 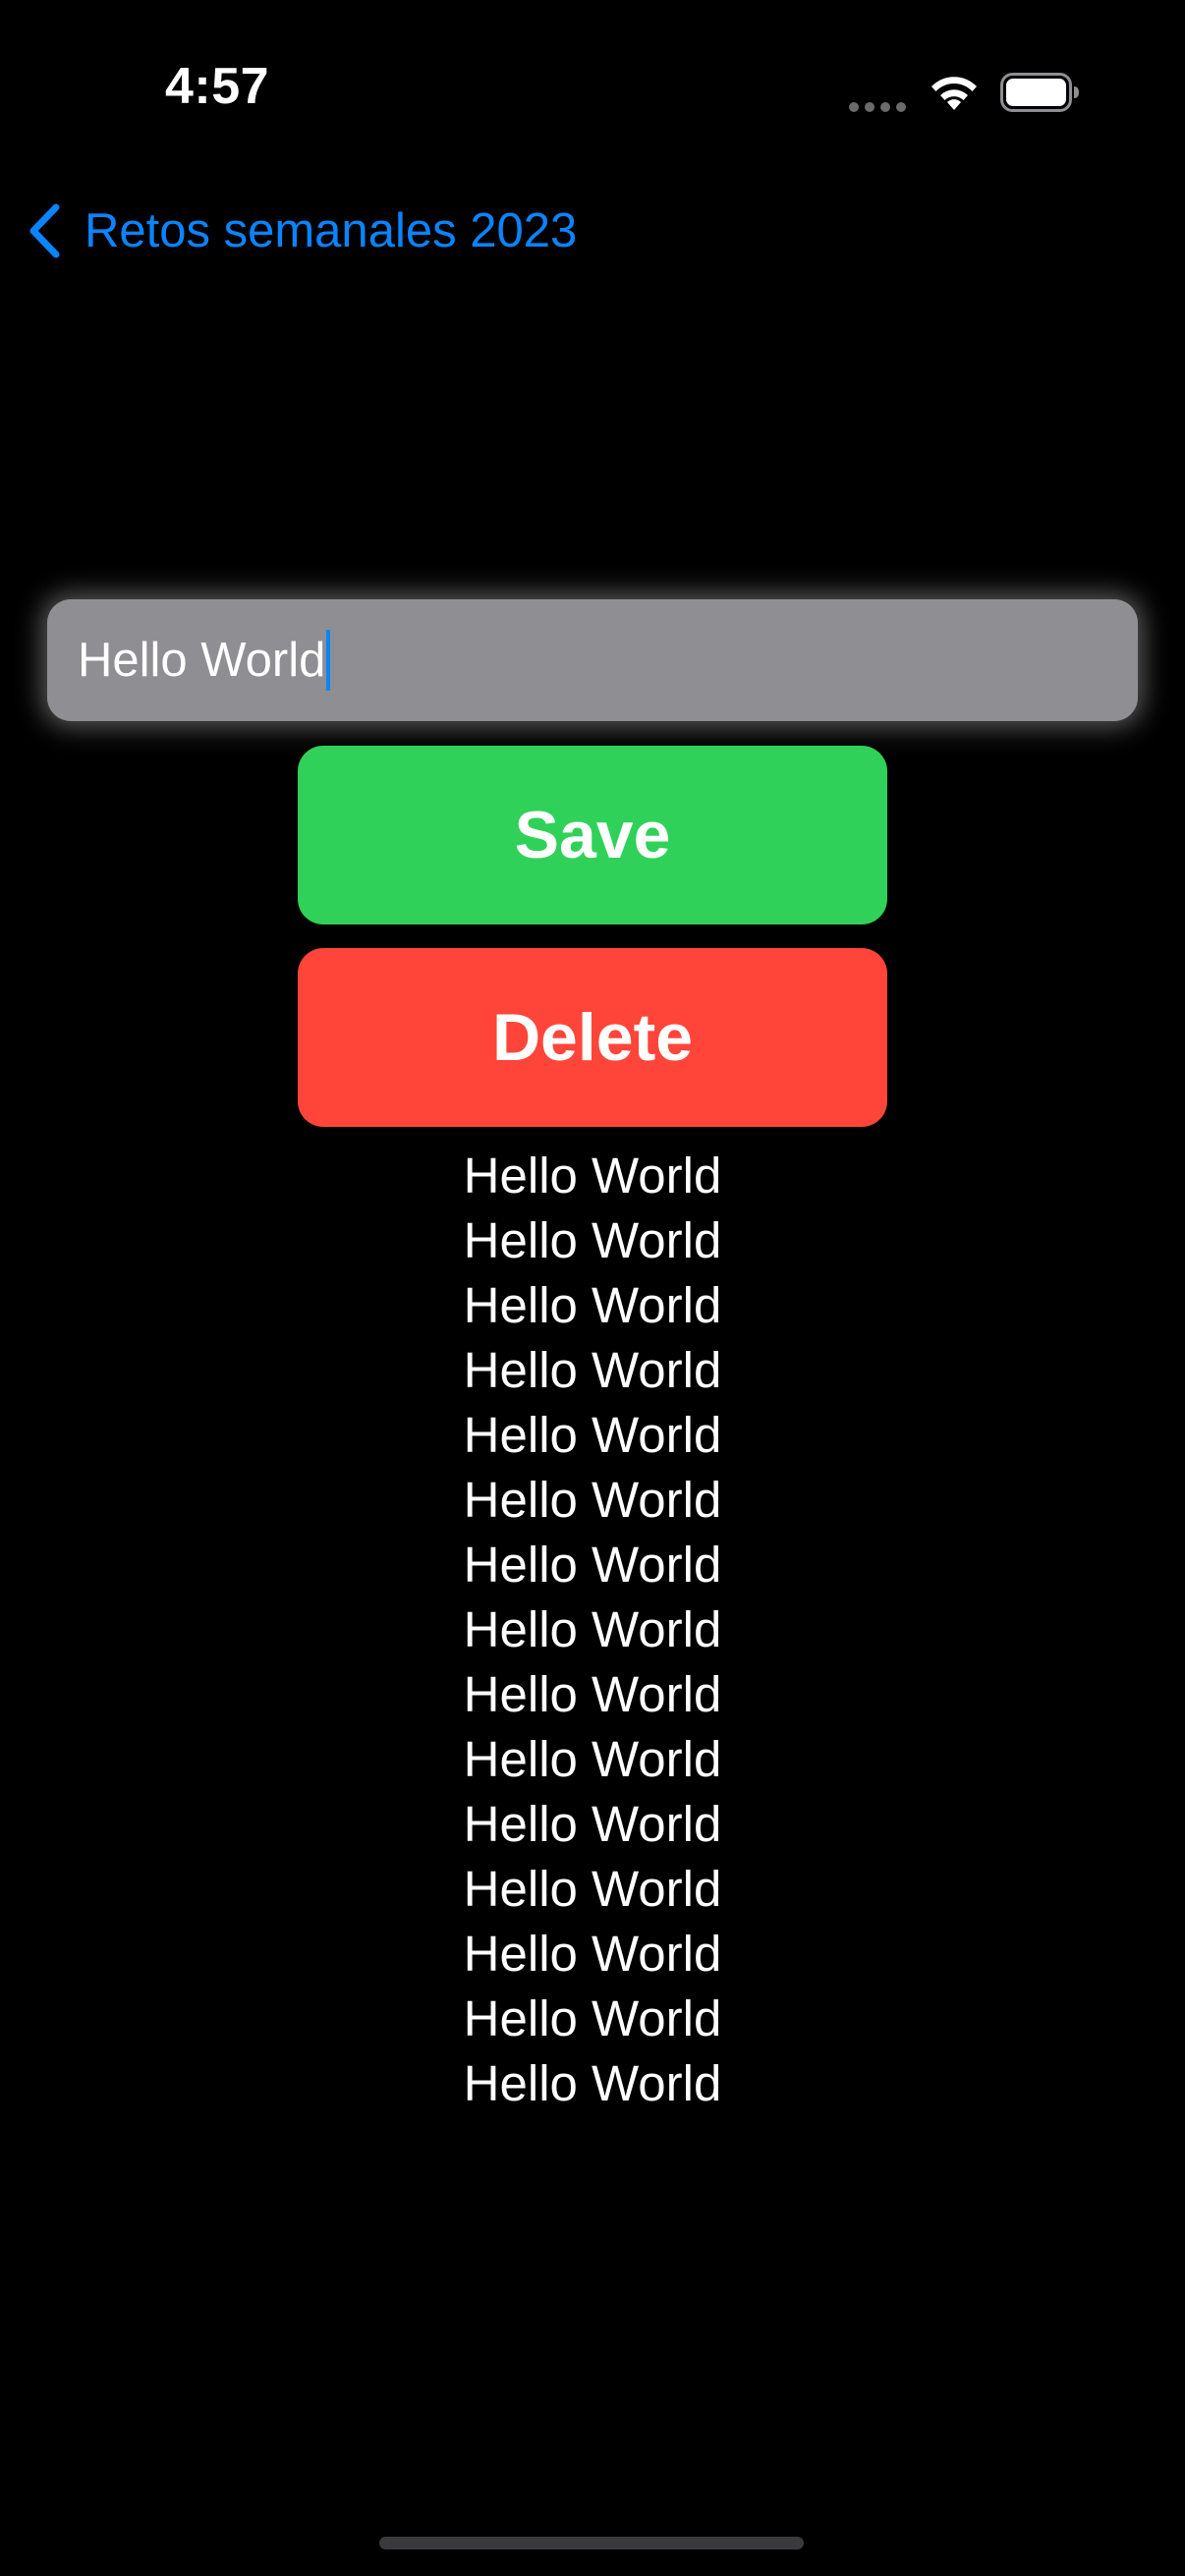 What do you see at coordinates (45, 230) in the screenshot?
I see `chevron-left-icon` at bounding box center [45, 230].